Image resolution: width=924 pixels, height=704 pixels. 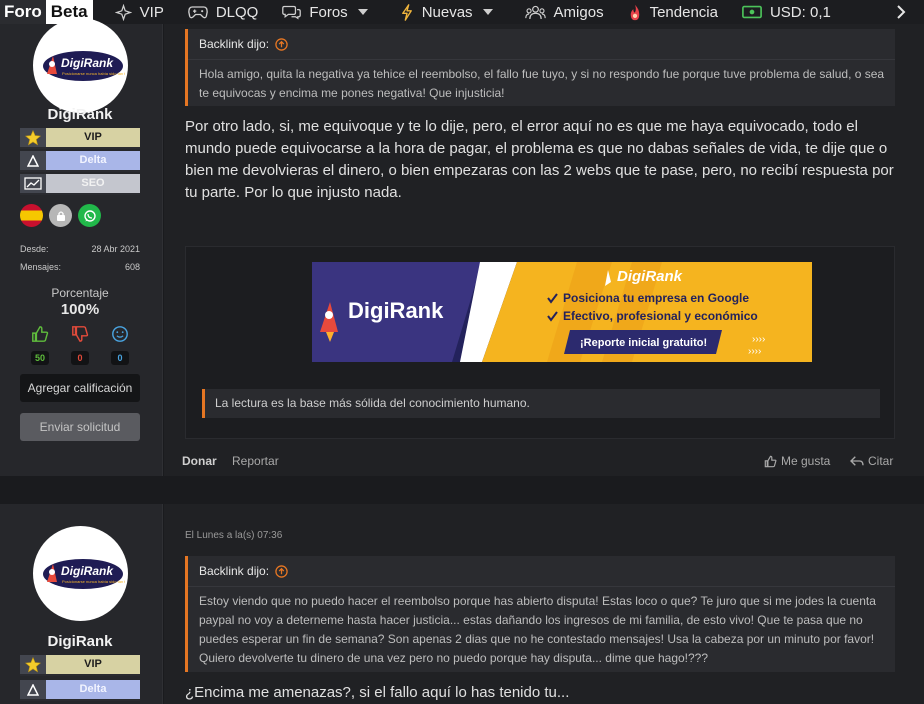 What do you see at coordinates (93, 689) in the screenshot?
I see `rank-delta-label: Delta` at bounding box center [93, 689].